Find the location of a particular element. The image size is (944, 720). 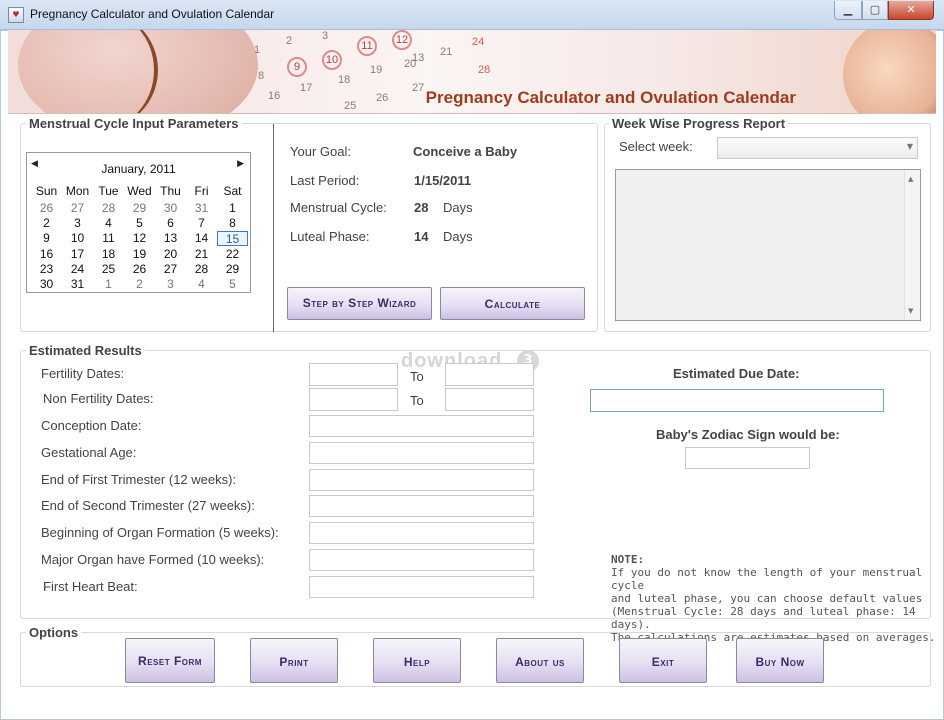

close-button: ✕ is located at coordinates (911, 10).